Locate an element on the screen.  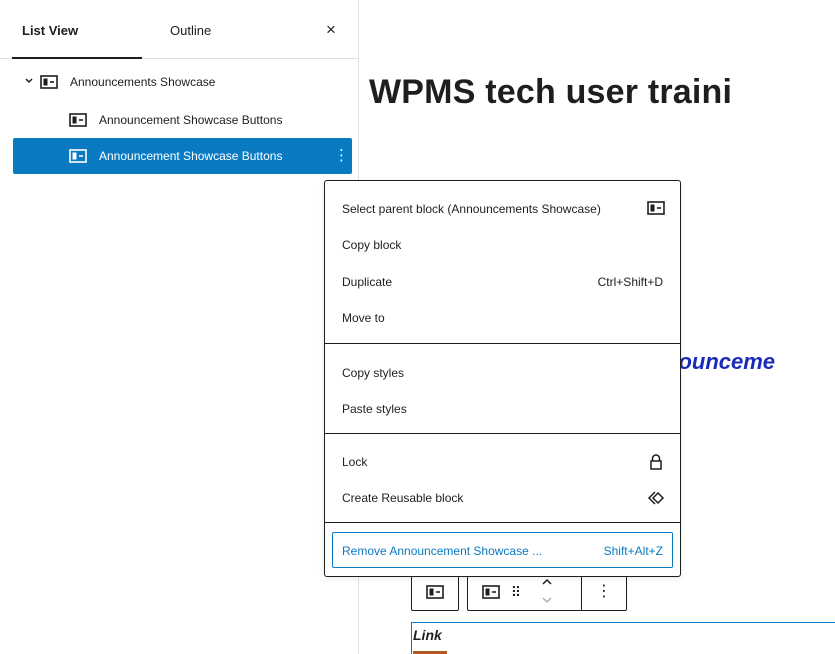
drag-handle-icon: ⠿ is located at coordinates (516, 592).